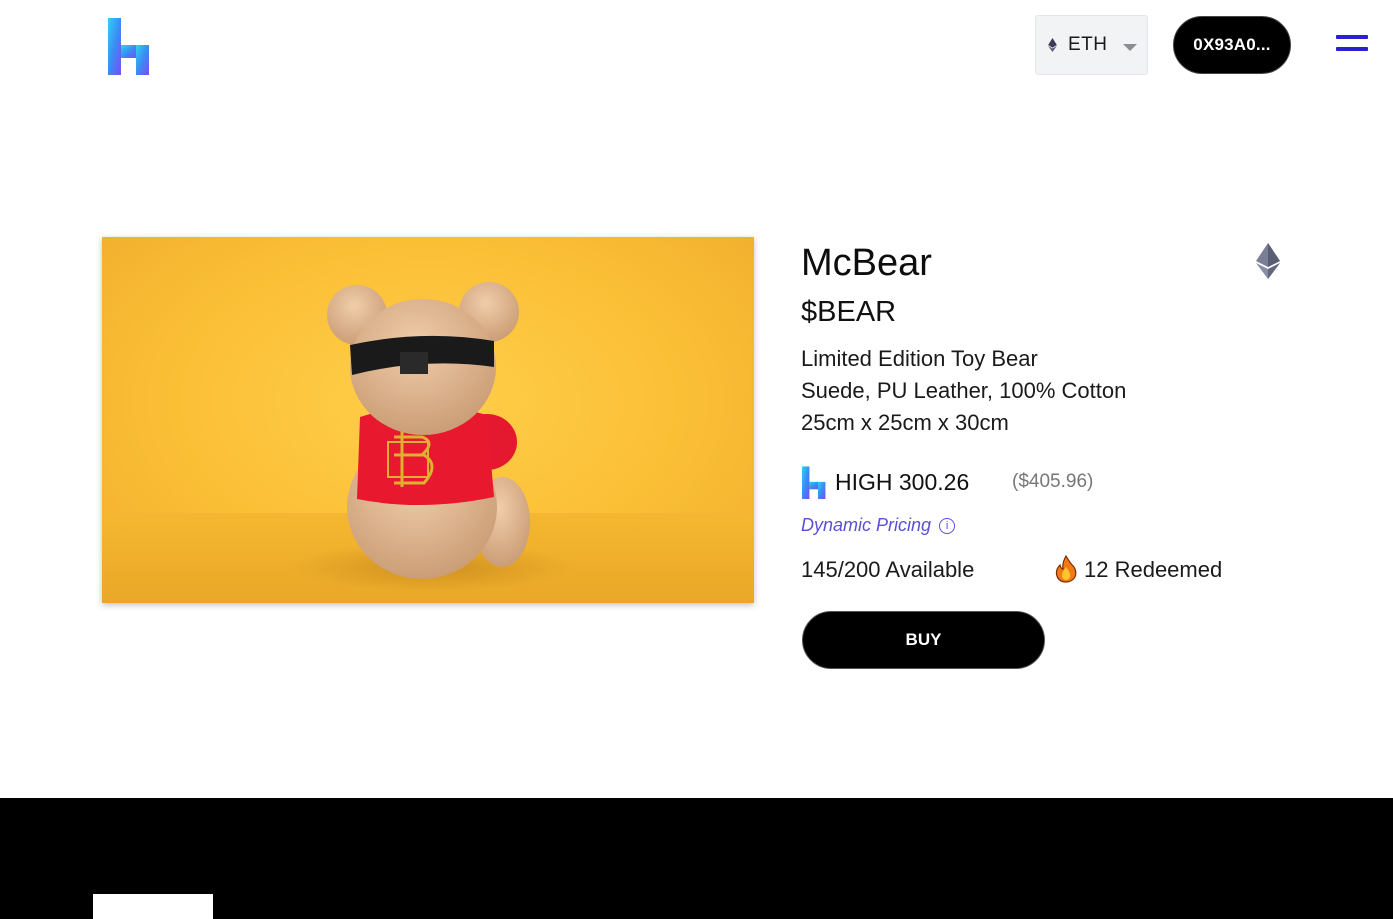 The image size is (1393, 919). Describe the element at coordinates (1066, 569) in the screenshot. I see `fire-icon` at that location.